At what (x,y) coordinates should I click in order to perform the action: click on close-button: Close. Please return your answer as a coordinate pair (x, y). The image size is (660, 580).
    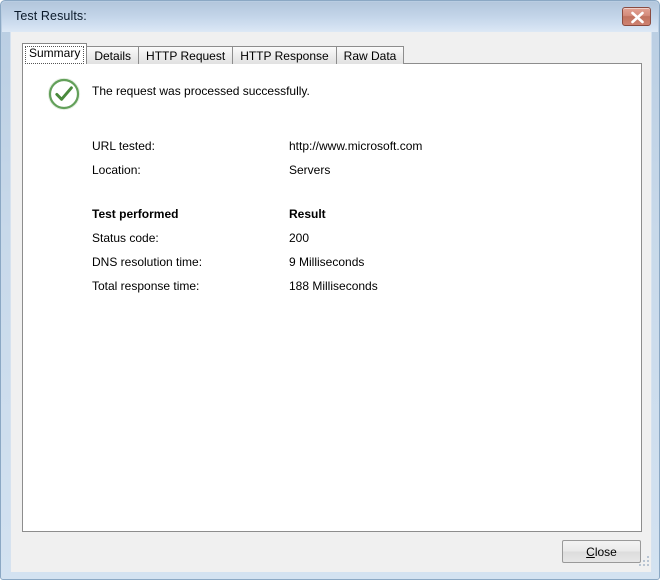
    Looking at the image, I should click on (601, 551).